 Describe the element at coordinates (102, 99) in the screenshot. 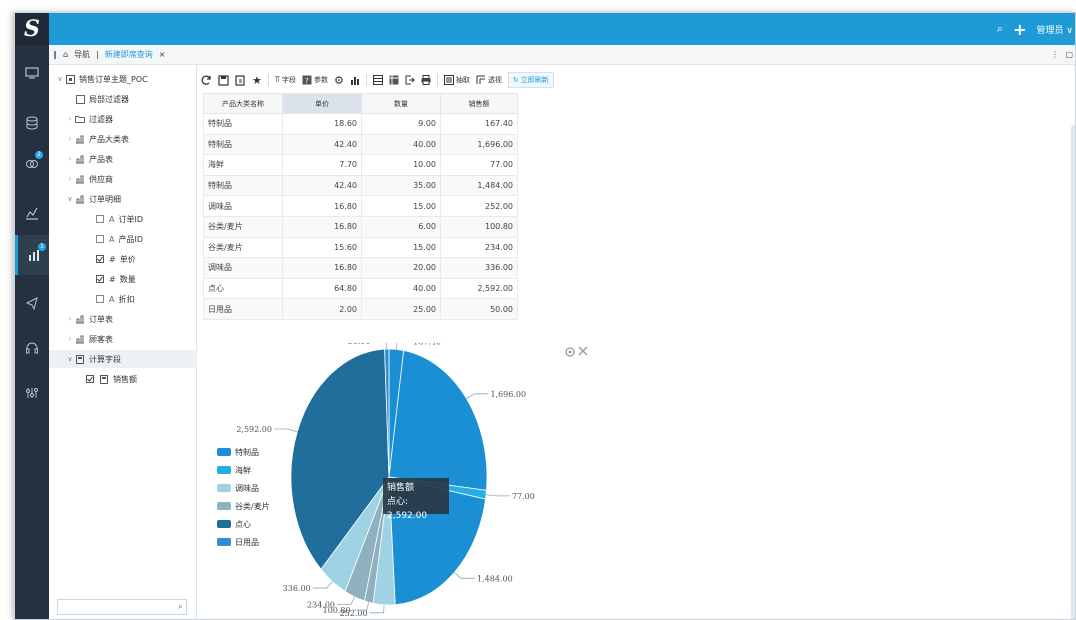

I see `tree-item-local-filter: 局部过滤器` at that location.